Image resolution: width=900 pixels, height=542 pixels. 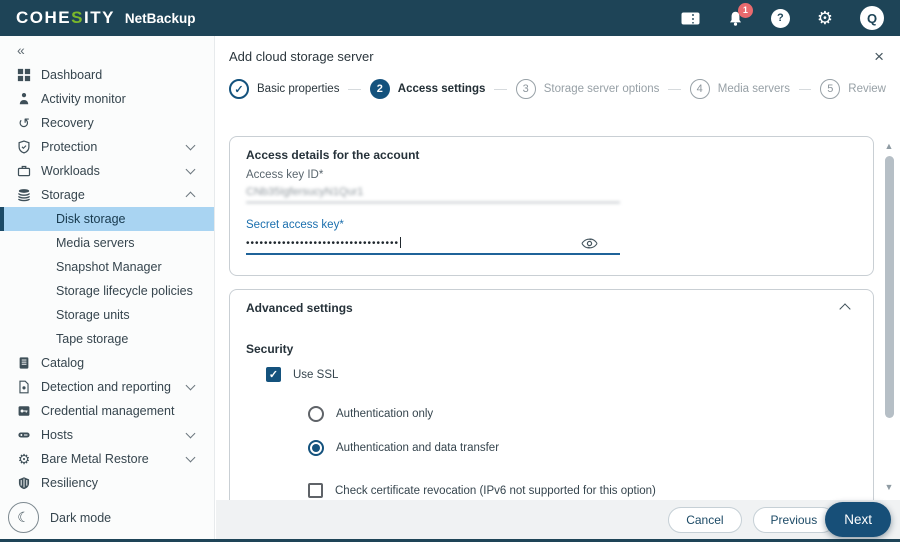 What do you see at coordinates (558, 52) in the screenshot?
I see `wizard-header: Add cloud storage server ×` at bounding box center [558, 52].